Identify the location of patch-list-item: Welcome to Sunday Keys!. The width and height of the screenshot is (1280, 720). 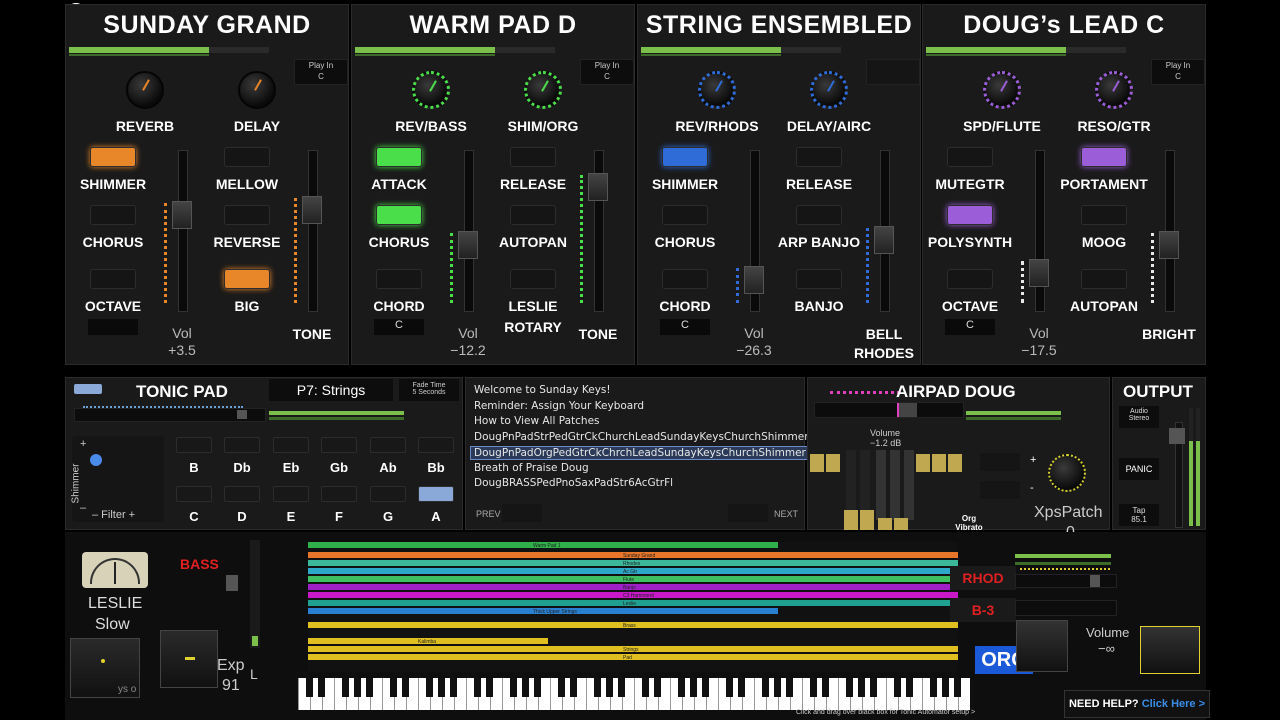
(542, 390).